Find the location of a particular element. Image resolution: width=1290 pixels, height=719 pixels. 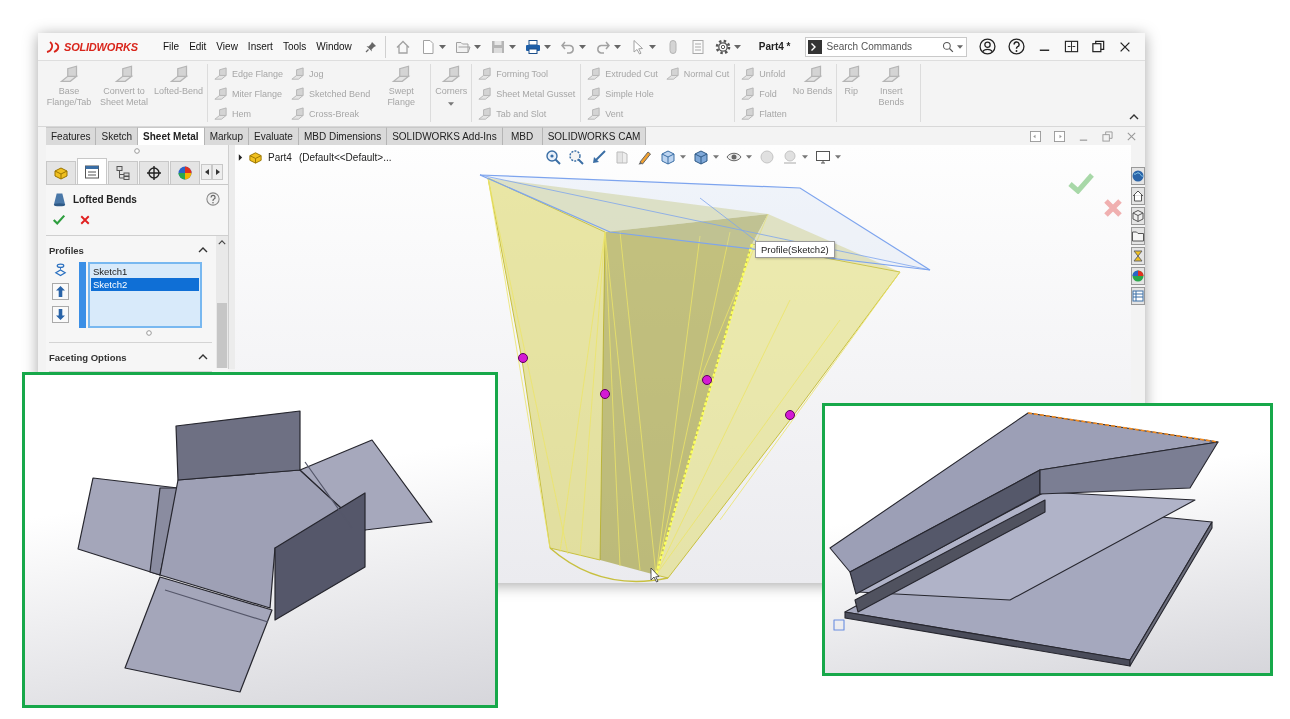

panel-left-icon is located at coordinates (1035, 136).